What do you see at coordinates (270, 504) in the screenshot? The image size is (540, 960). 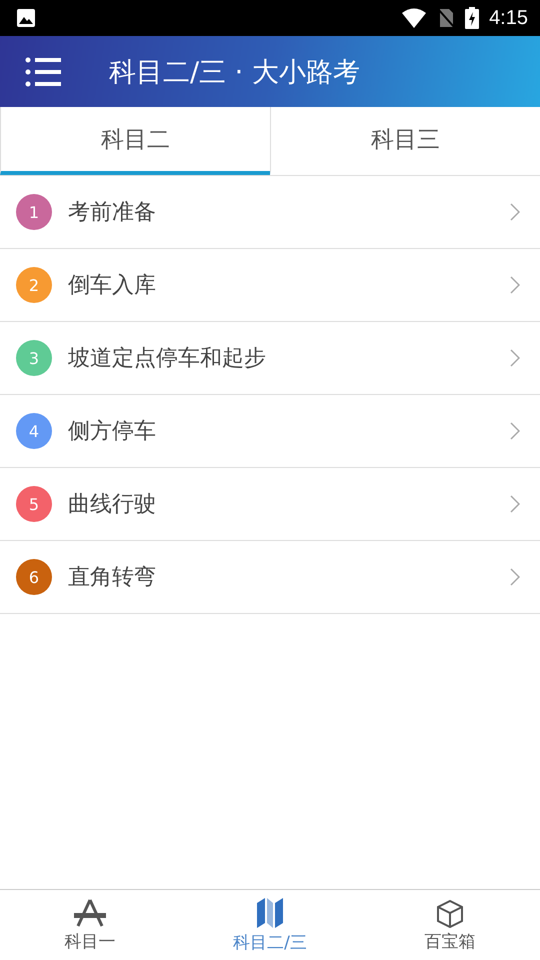 I see `list-item: 5 曲线行驶` at bounding box center [270, 504].